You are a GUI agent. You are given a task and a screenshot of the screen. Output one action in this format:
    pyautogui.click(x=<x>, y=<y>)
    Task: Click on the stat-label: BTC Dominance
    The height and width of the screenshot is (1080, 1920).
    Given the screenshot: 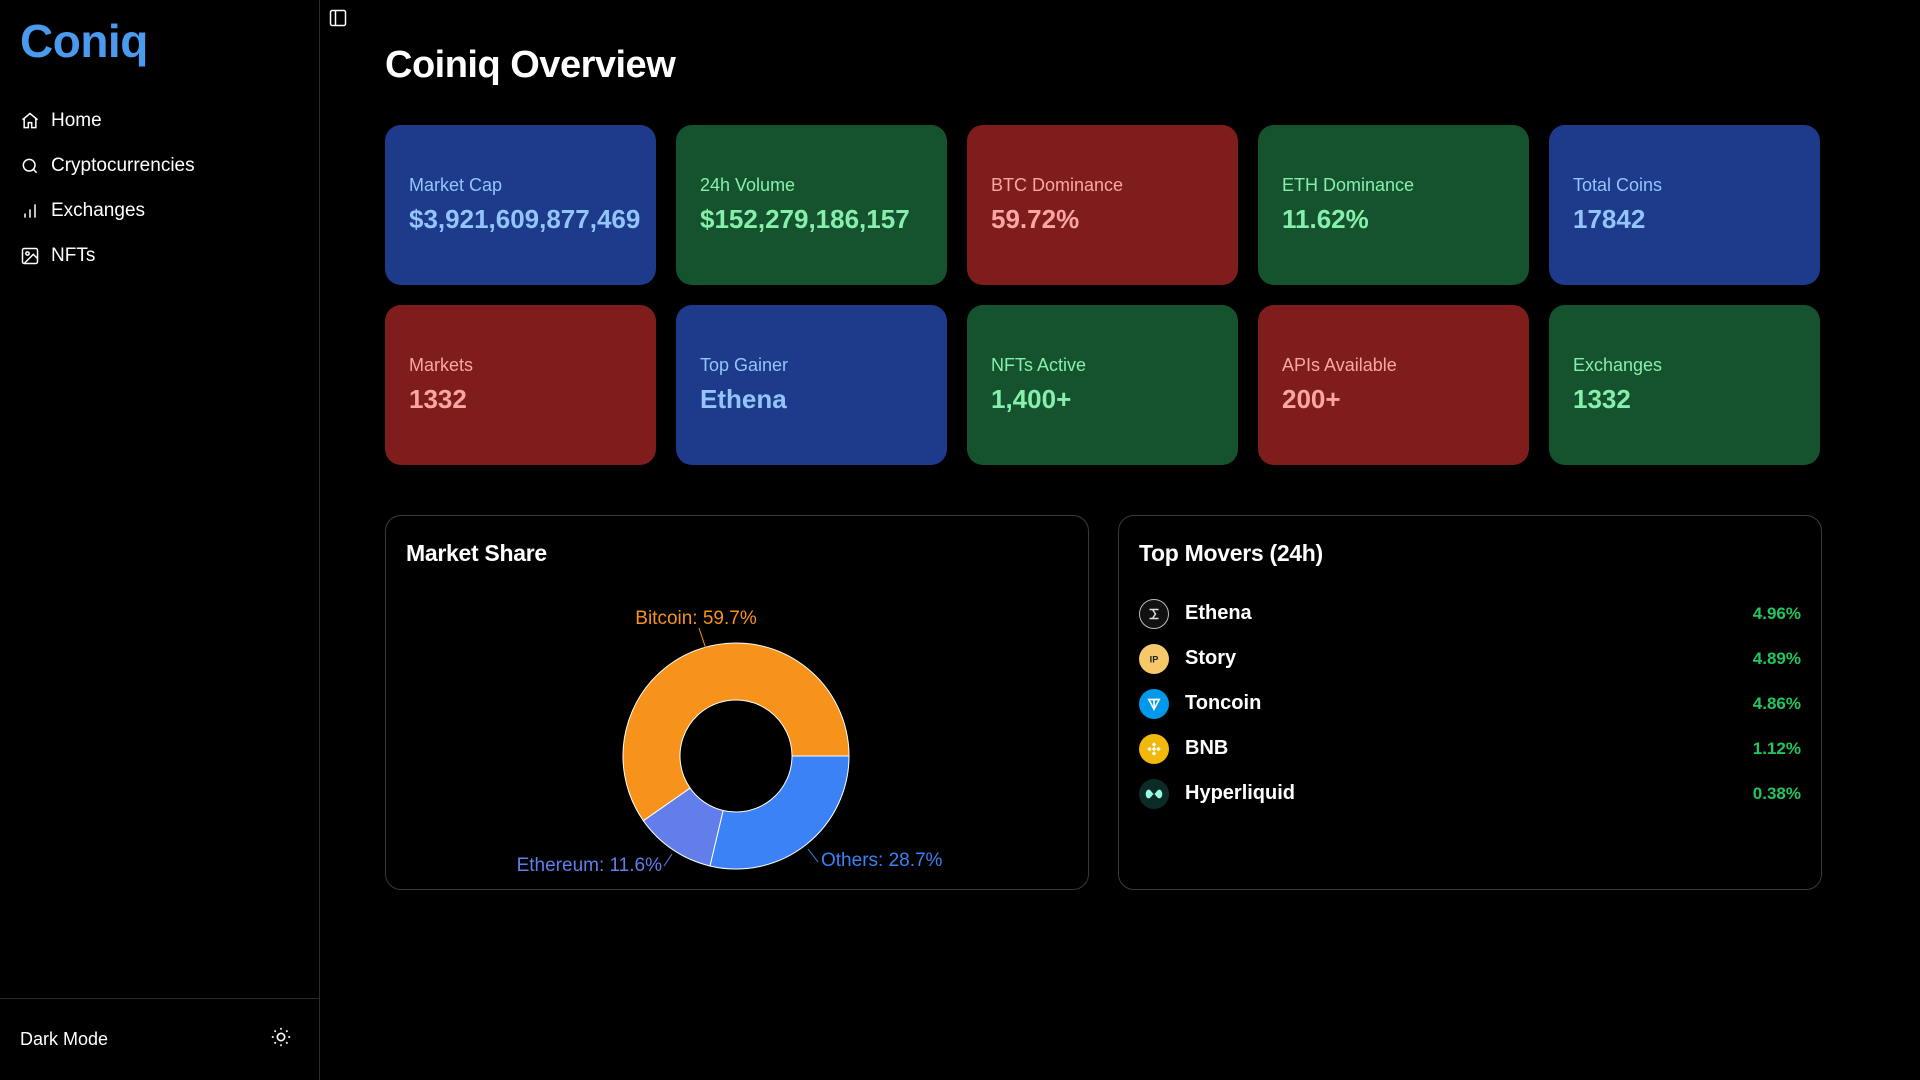 What is the action you would take?
    pyautogui.click(x=1057, y=185)
    